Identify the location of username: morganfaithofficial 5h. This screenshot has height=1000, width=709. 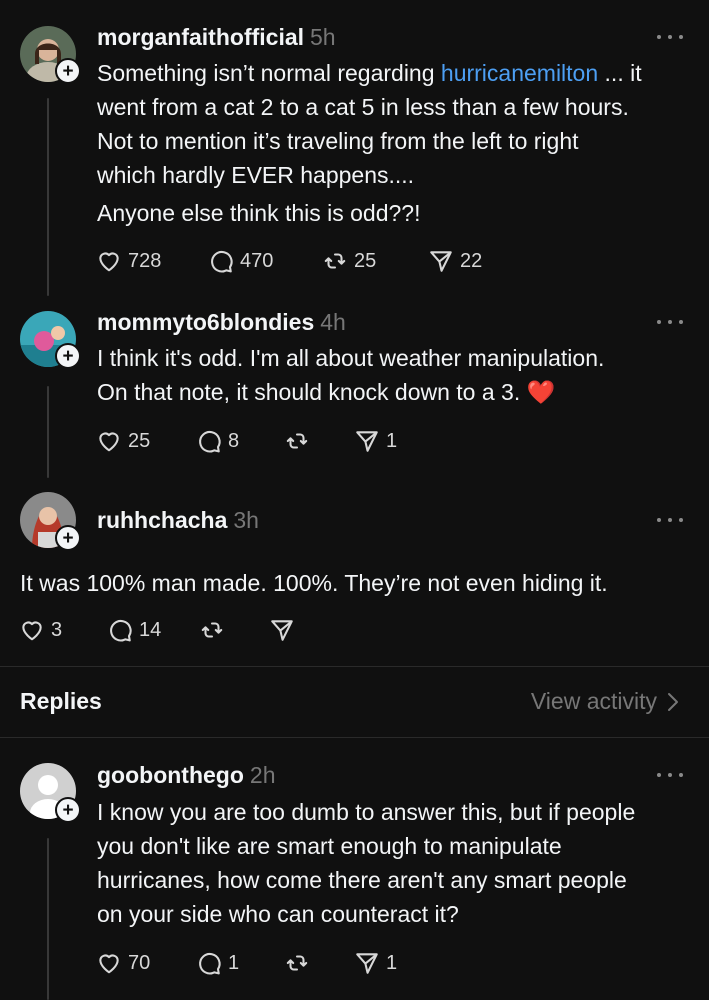
(216, 37).